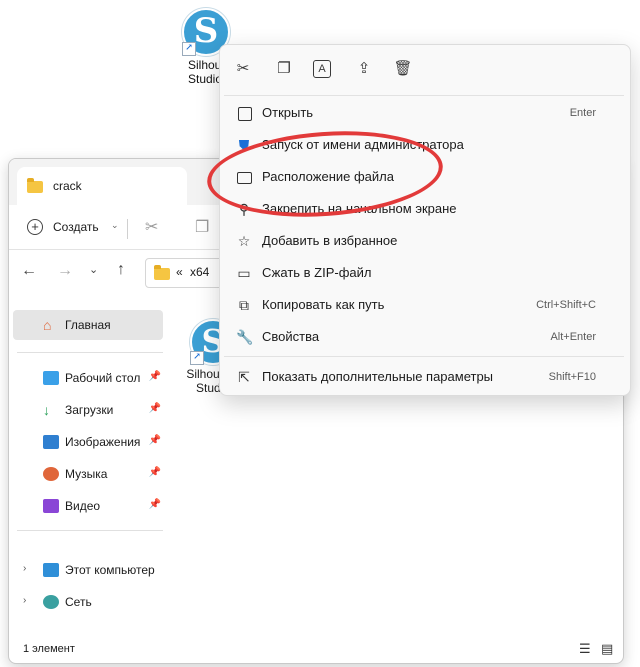 Image resolution: width=640 pixels, height=667 pixels. Describe the element at coordinates (51, 569) in the screenshot. I see `computer-icon` at that location.